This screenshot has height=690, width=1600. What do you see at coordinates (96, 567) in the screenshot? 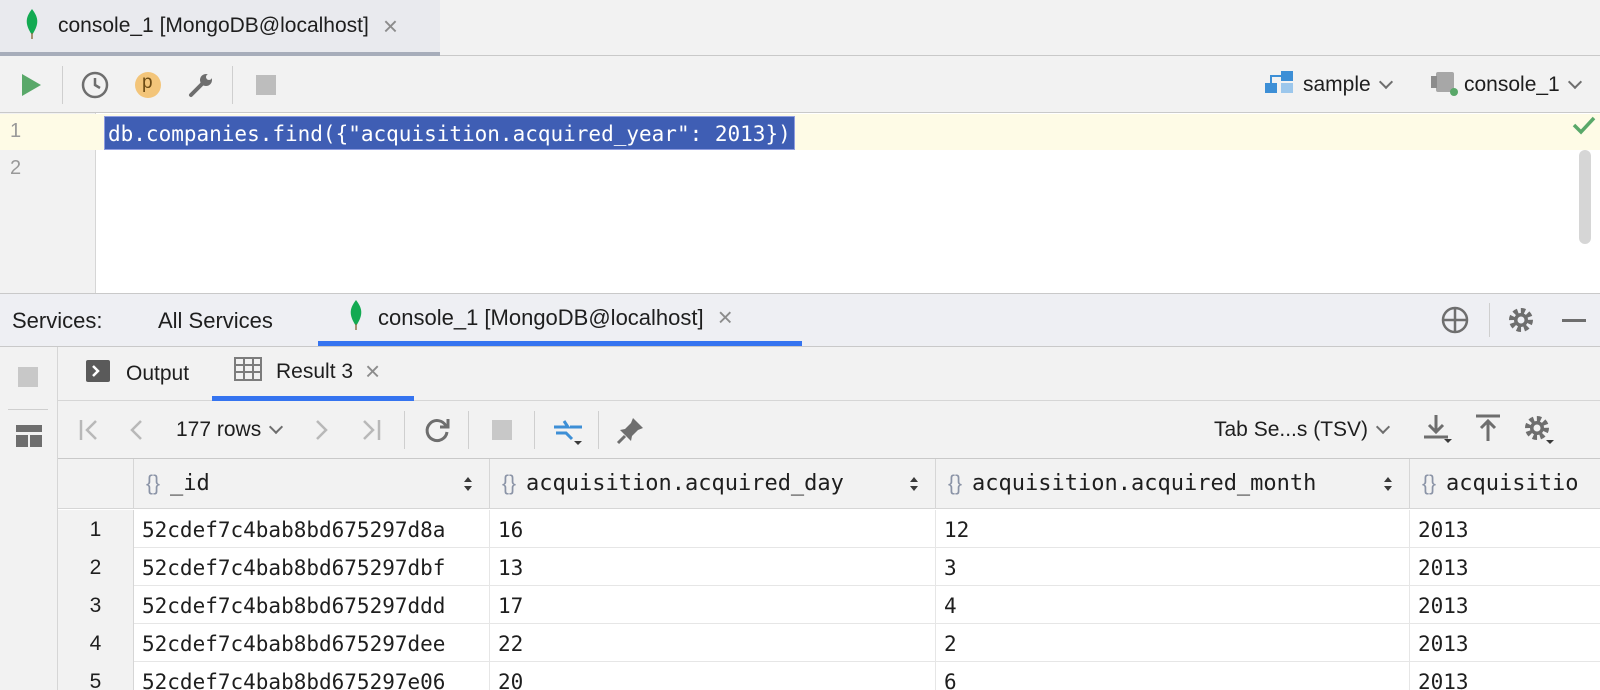
I see `row-number: 2` at bounding box center [96, 567].